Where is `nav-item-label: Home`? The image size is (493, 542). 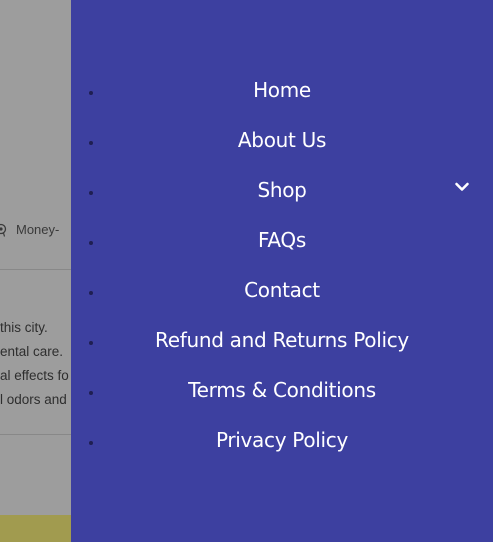
nav-item-label: Home is located at coordinates (282, 90).